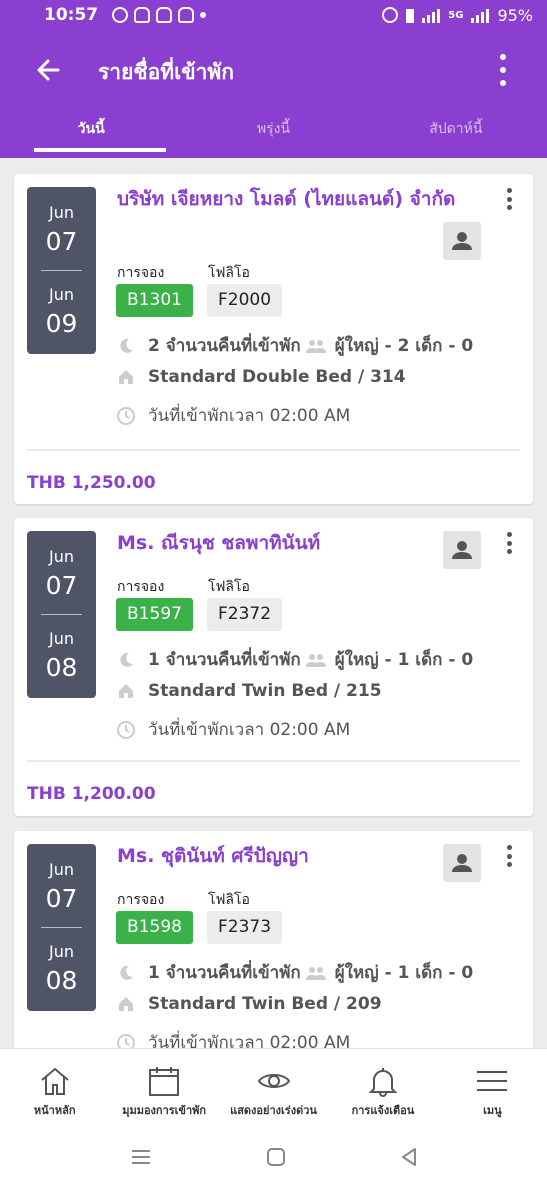 The image size is (547, 1187). What do you see at coordinates (390, 15) in the screenshot?
I see `alarm-icon` at bounding box center [390, 15].